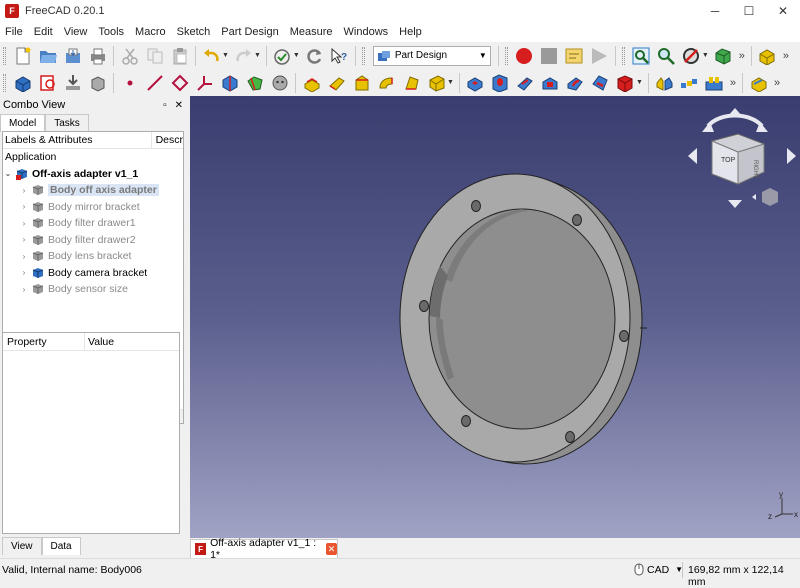  Describe the element at coordinates (250, 32) in the screenshot. I see `menu-part-design: Part Design` at that location.